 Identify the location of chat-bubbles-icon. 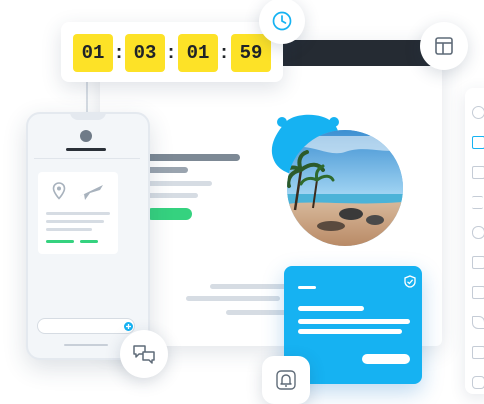
(144, 354).